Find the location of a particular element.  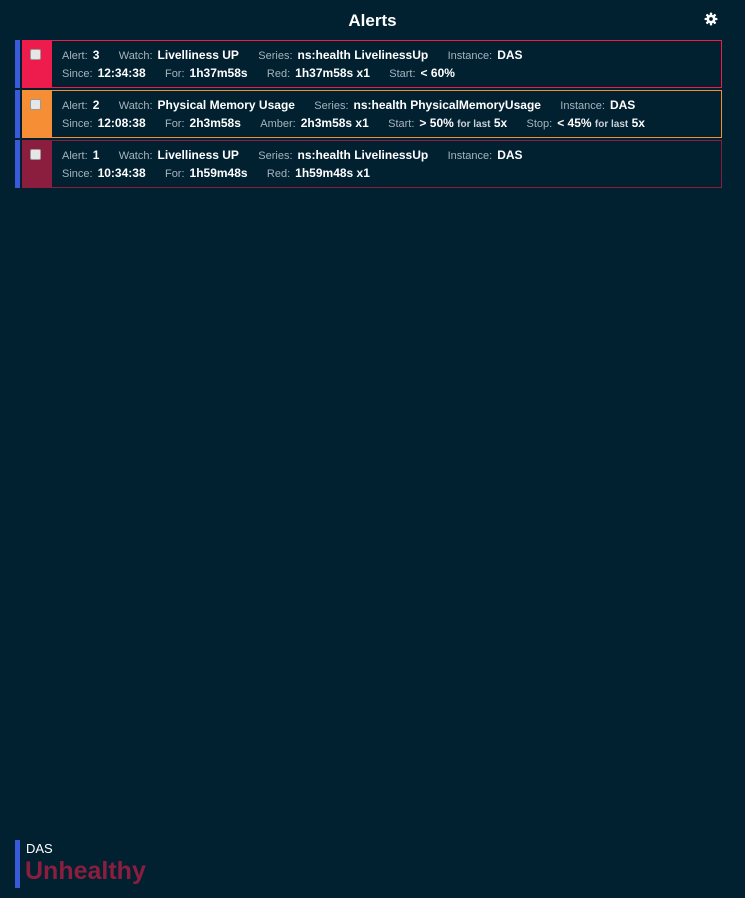

stop-for-last: for last is located at coordinates (611, 124).